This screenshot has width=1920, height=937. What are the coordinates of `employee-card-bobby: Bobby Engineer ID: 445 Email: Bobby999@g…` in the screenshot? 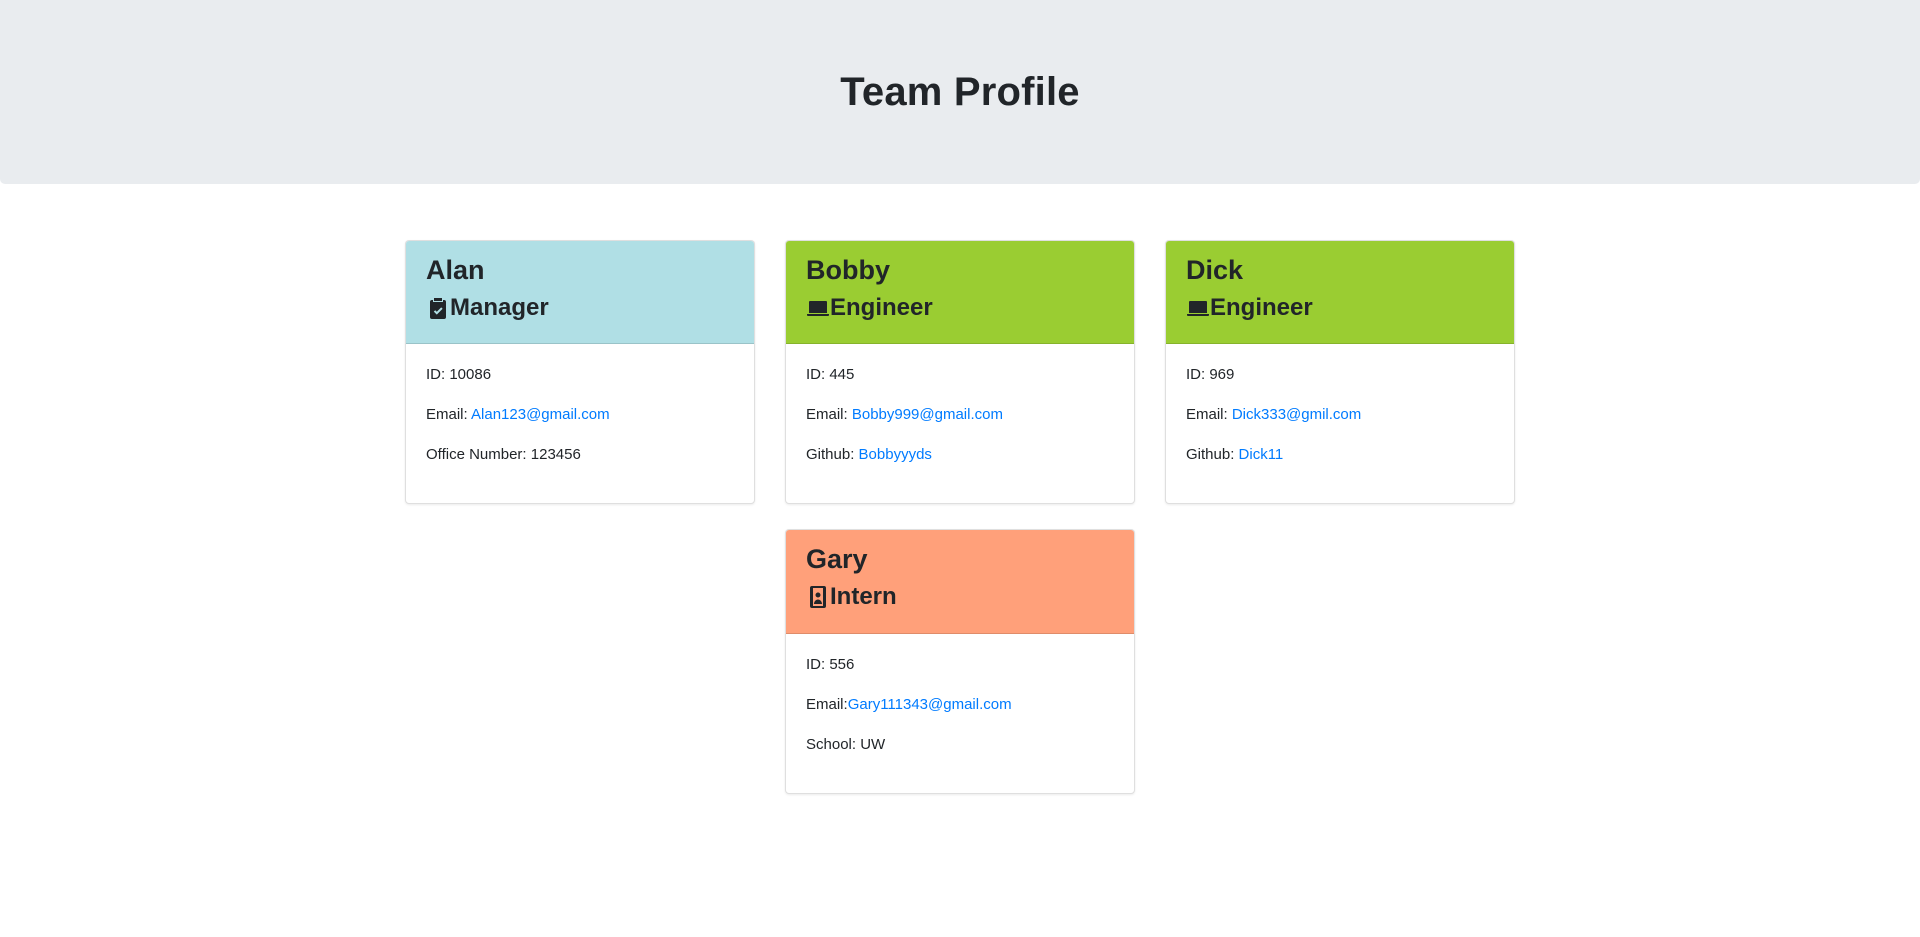 It's located at (960, 372).